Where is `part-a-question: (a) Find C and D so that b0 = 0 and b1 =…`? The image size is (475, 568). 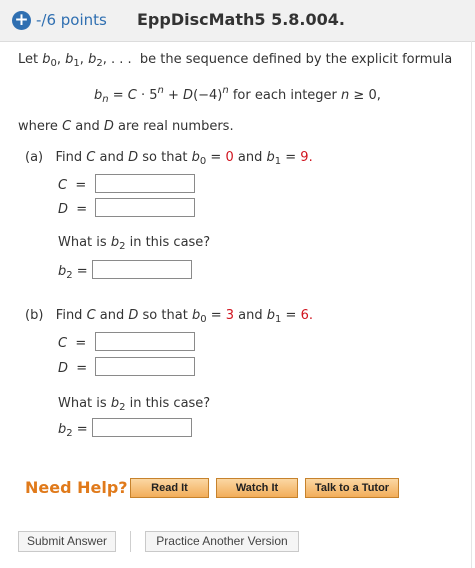 part-a-question: (a) Find C and D so that b0 = 0 and b1 =… is located at coordinates (169, 158).